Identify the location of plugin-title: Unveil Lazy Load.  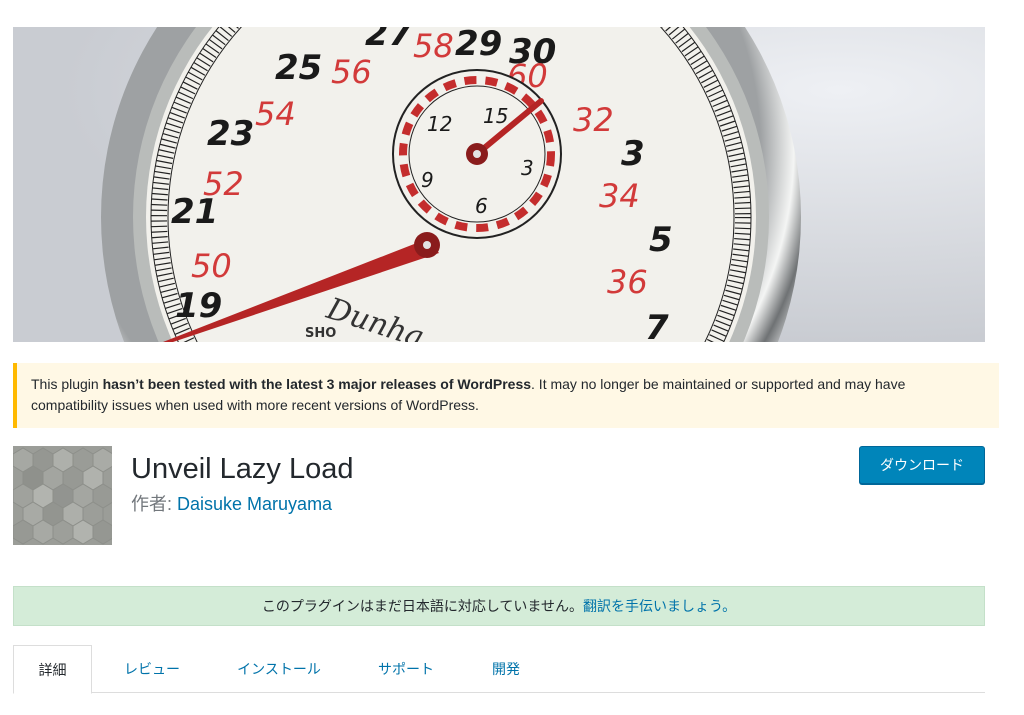
(242, 469).